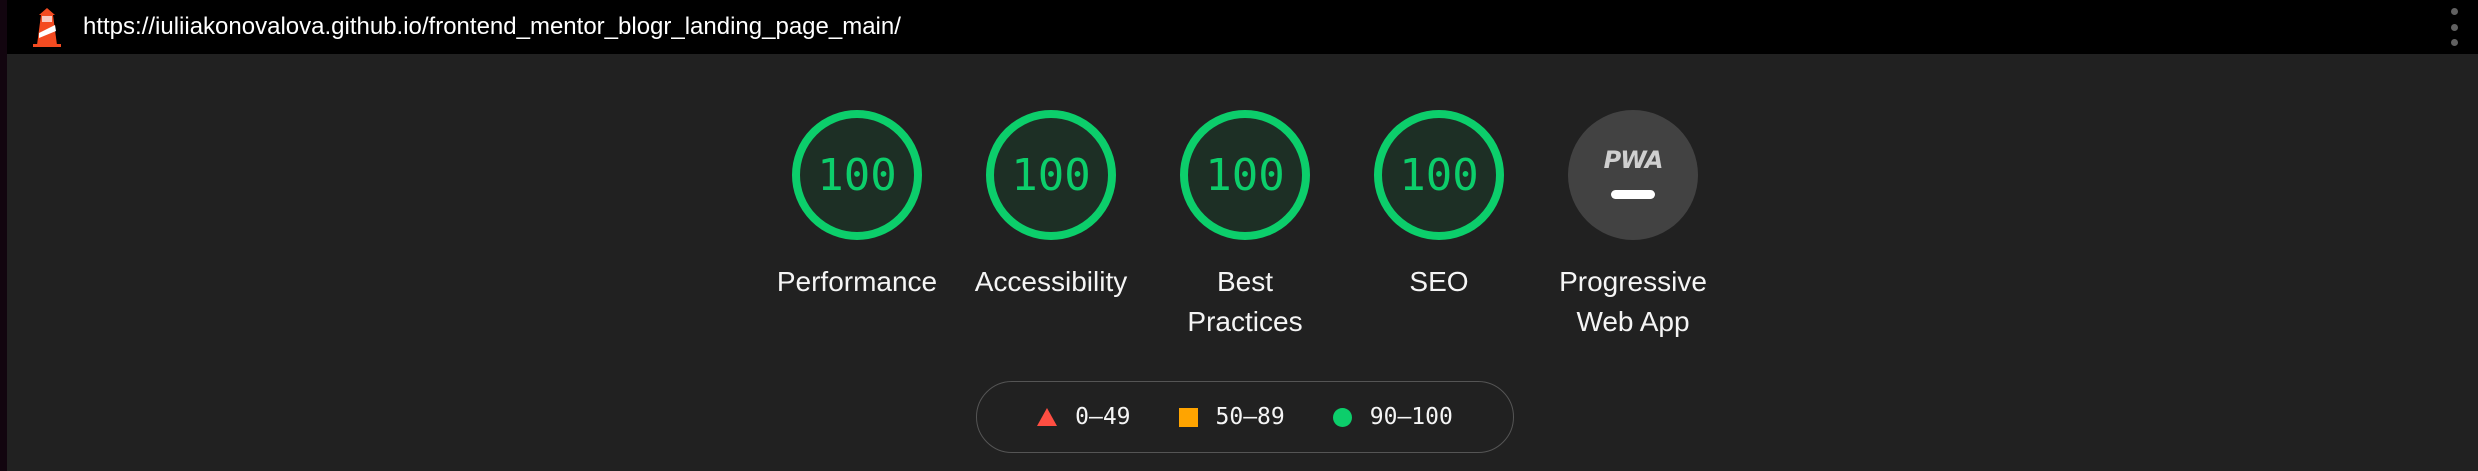 The width and height of the screenshot is (2478, 471). What do you see at coordinates (1633, 301) in the screenshot?
I see `gauge-label: Progressive Web App` at bounding box center [1633, 301].